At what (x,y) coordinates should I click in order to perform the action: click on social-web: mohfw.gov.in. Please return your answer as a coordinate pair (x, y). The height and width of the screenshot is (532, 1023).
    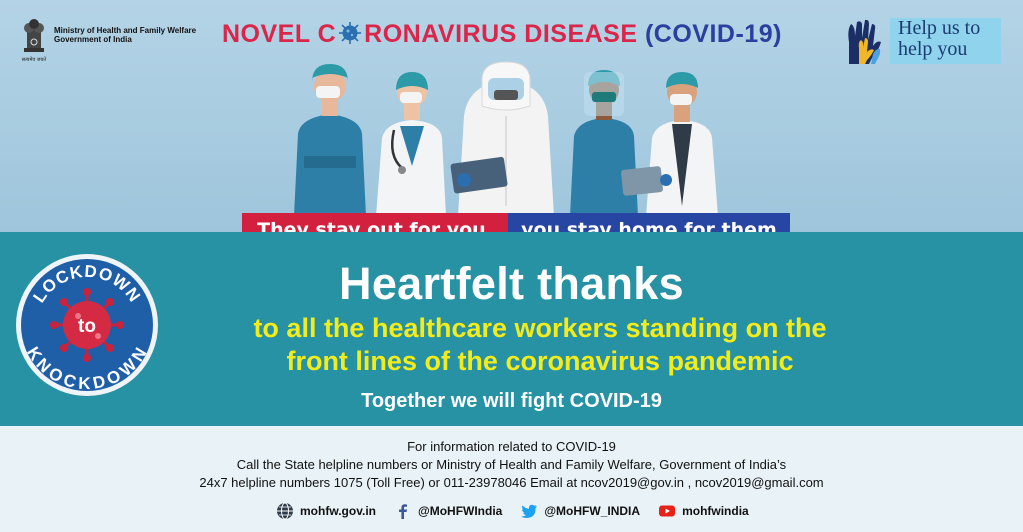
    Looking at the image, I should click on (326, 511).